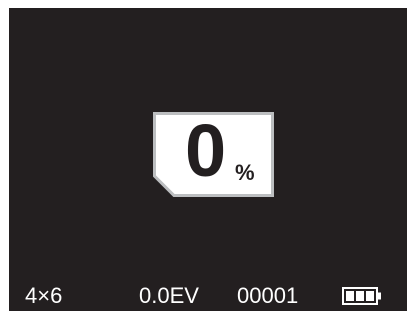  I want to click on progress-unit: %, so click(245, 172).